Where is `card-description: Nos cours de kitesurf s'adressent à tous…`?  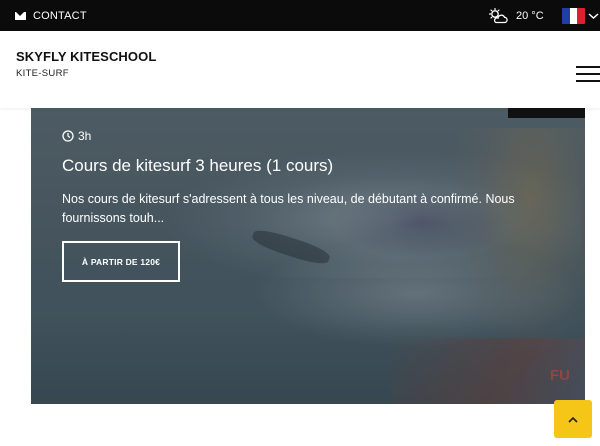 card-description: Nos cours de kitesurf s'adressent à tous… is located at coordinates (288, 208).